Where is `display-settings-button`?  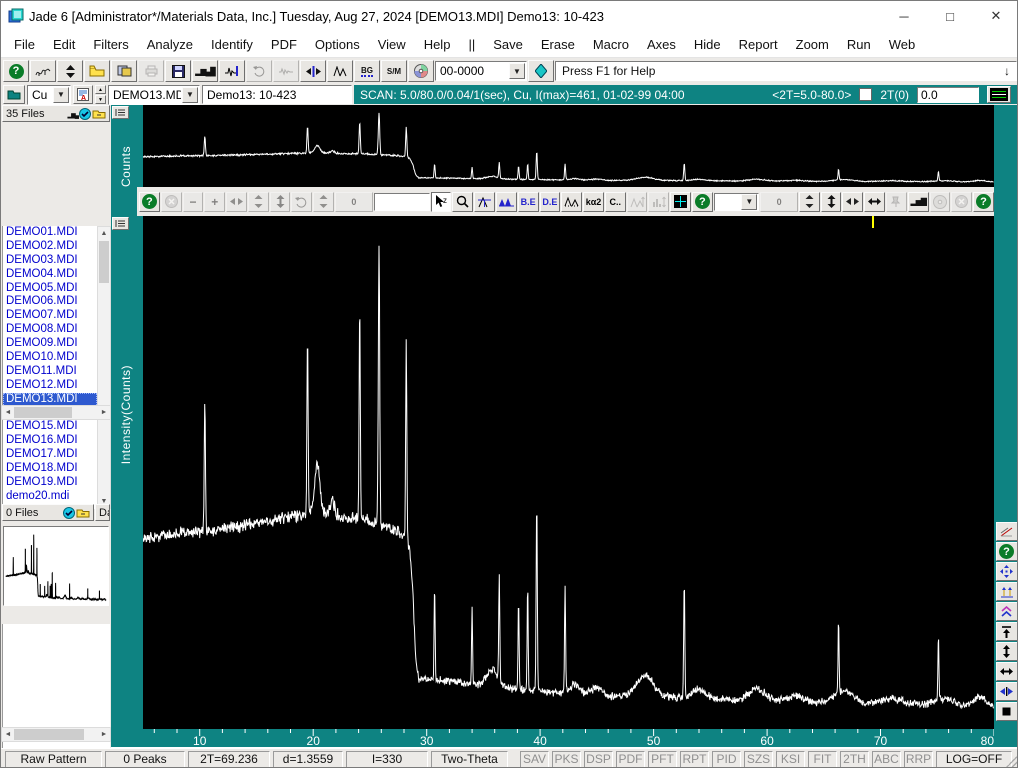 display-settings-button is located at coordinates (999, 94).